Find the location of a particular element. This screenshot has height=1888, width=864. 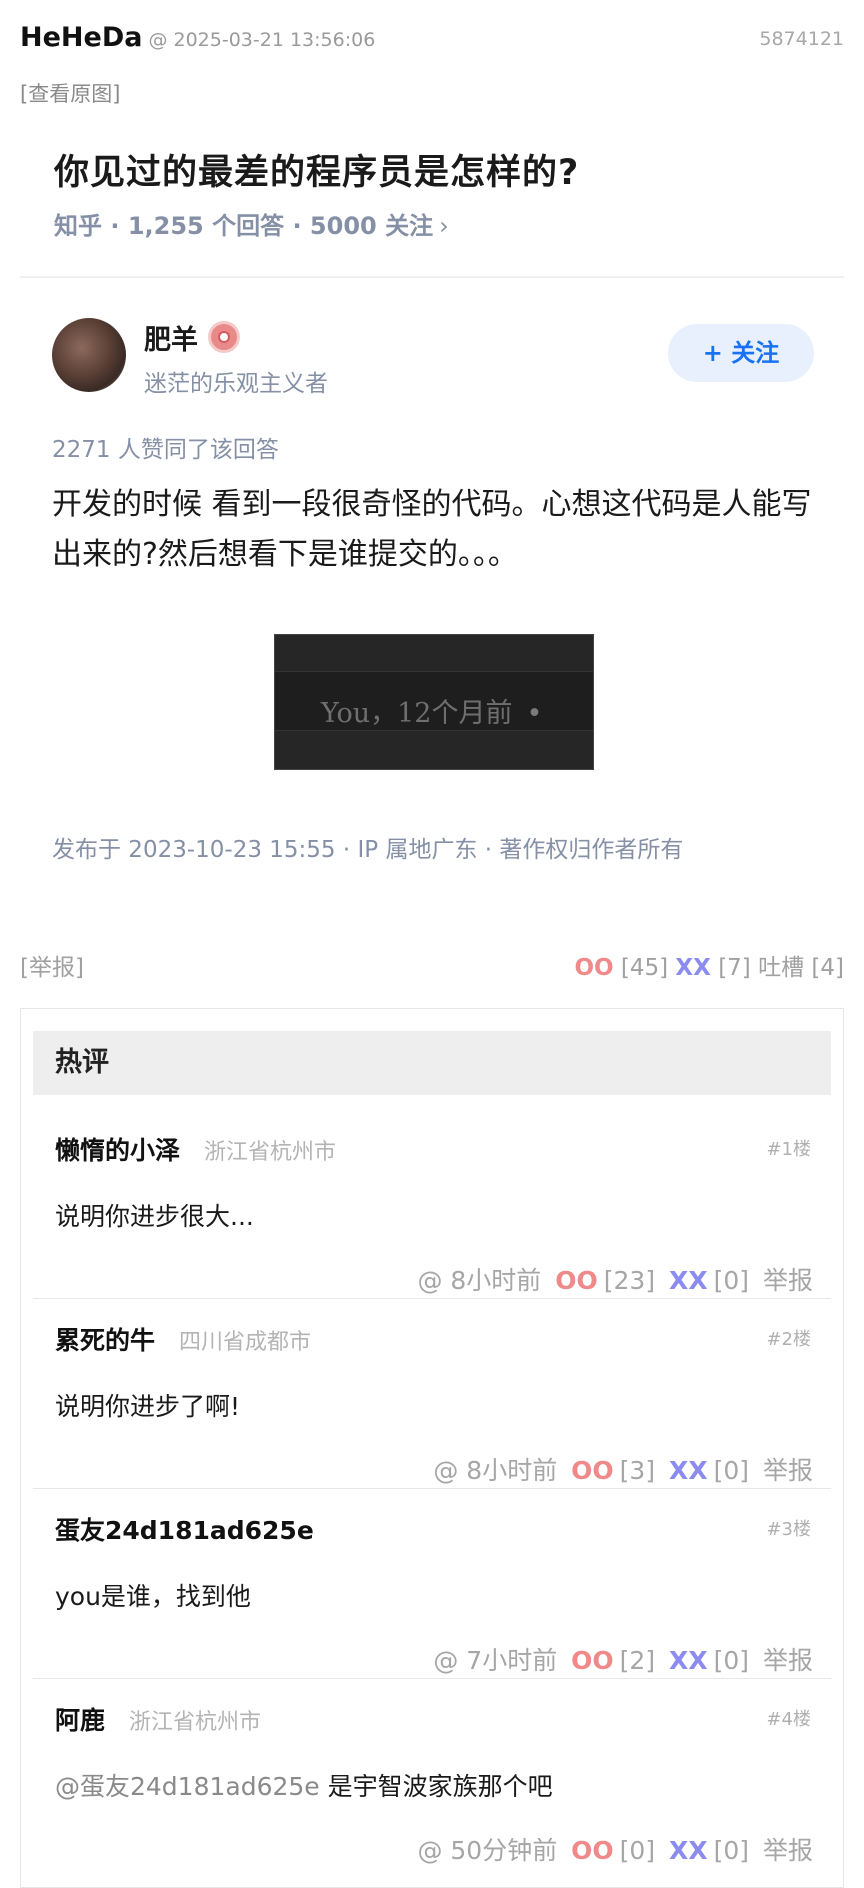

comment-author: 累死的牛 四川省成都市 is located at coordinates (183, 1339).